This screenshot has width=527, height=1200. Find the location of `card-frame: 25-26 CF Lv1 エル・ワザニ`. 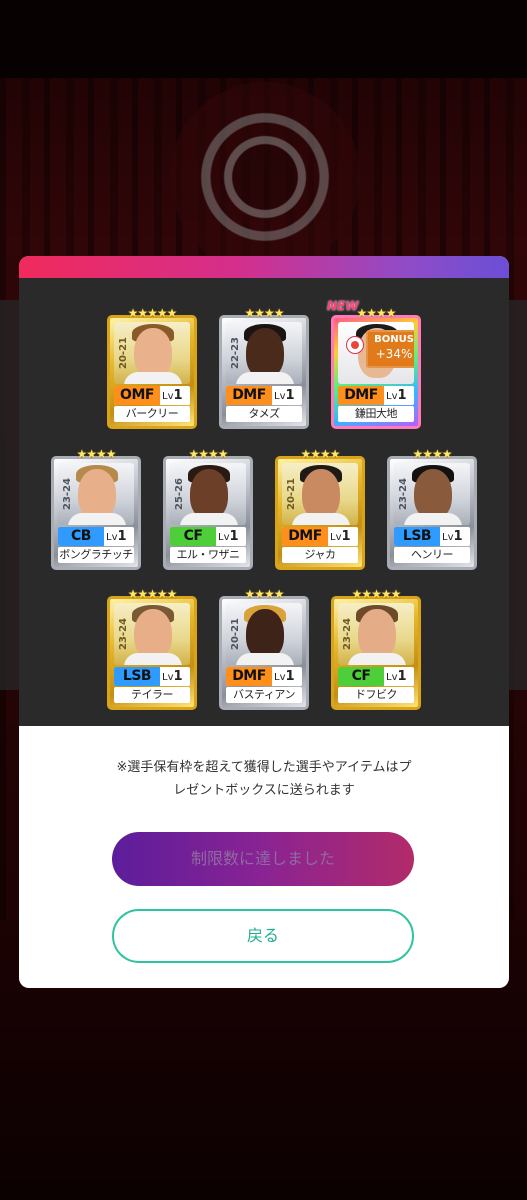

card-frame: 25-26 CF Lv1 エル・ワザニ is located at coordinates (208, 513).